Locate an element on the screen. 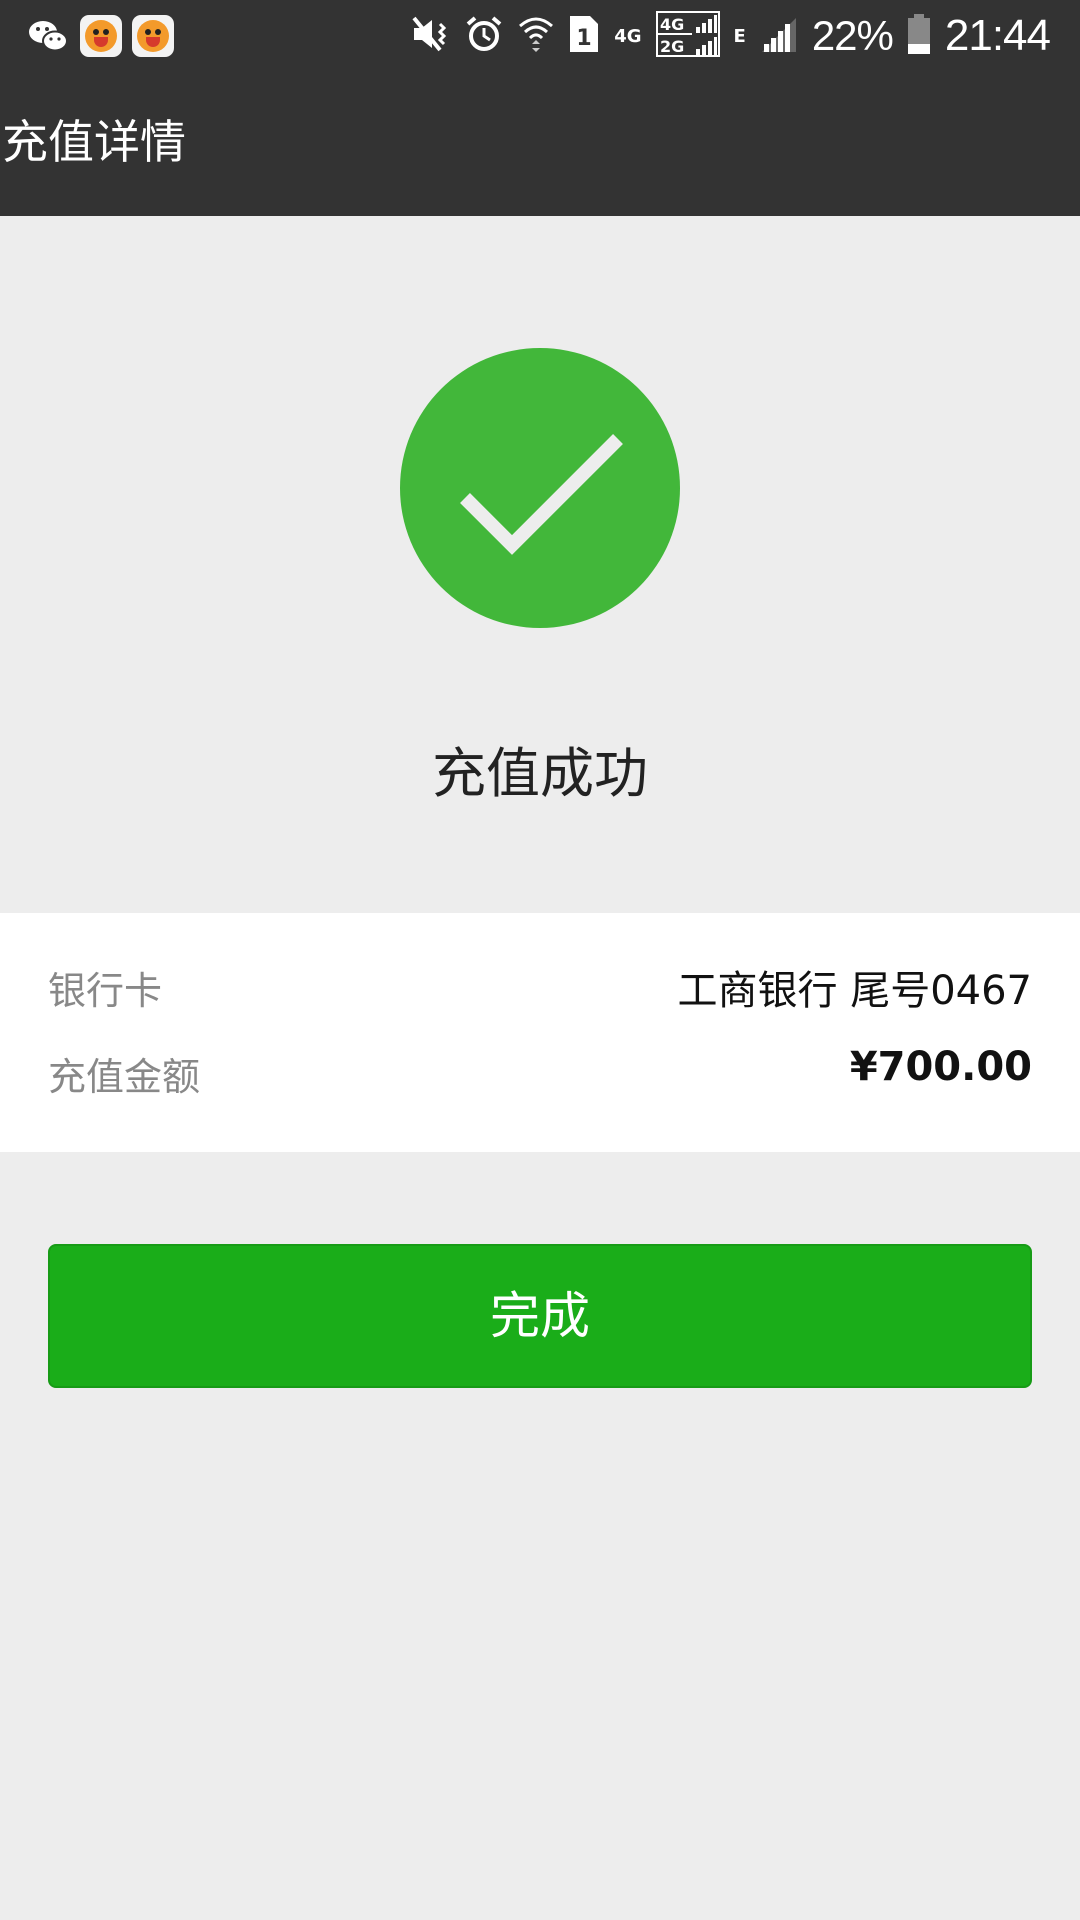 This screenshot has width=1080, height=1920. bank-card-row: 银行卡 工商银行 尾号0467 is located at coordinates (540, 991).